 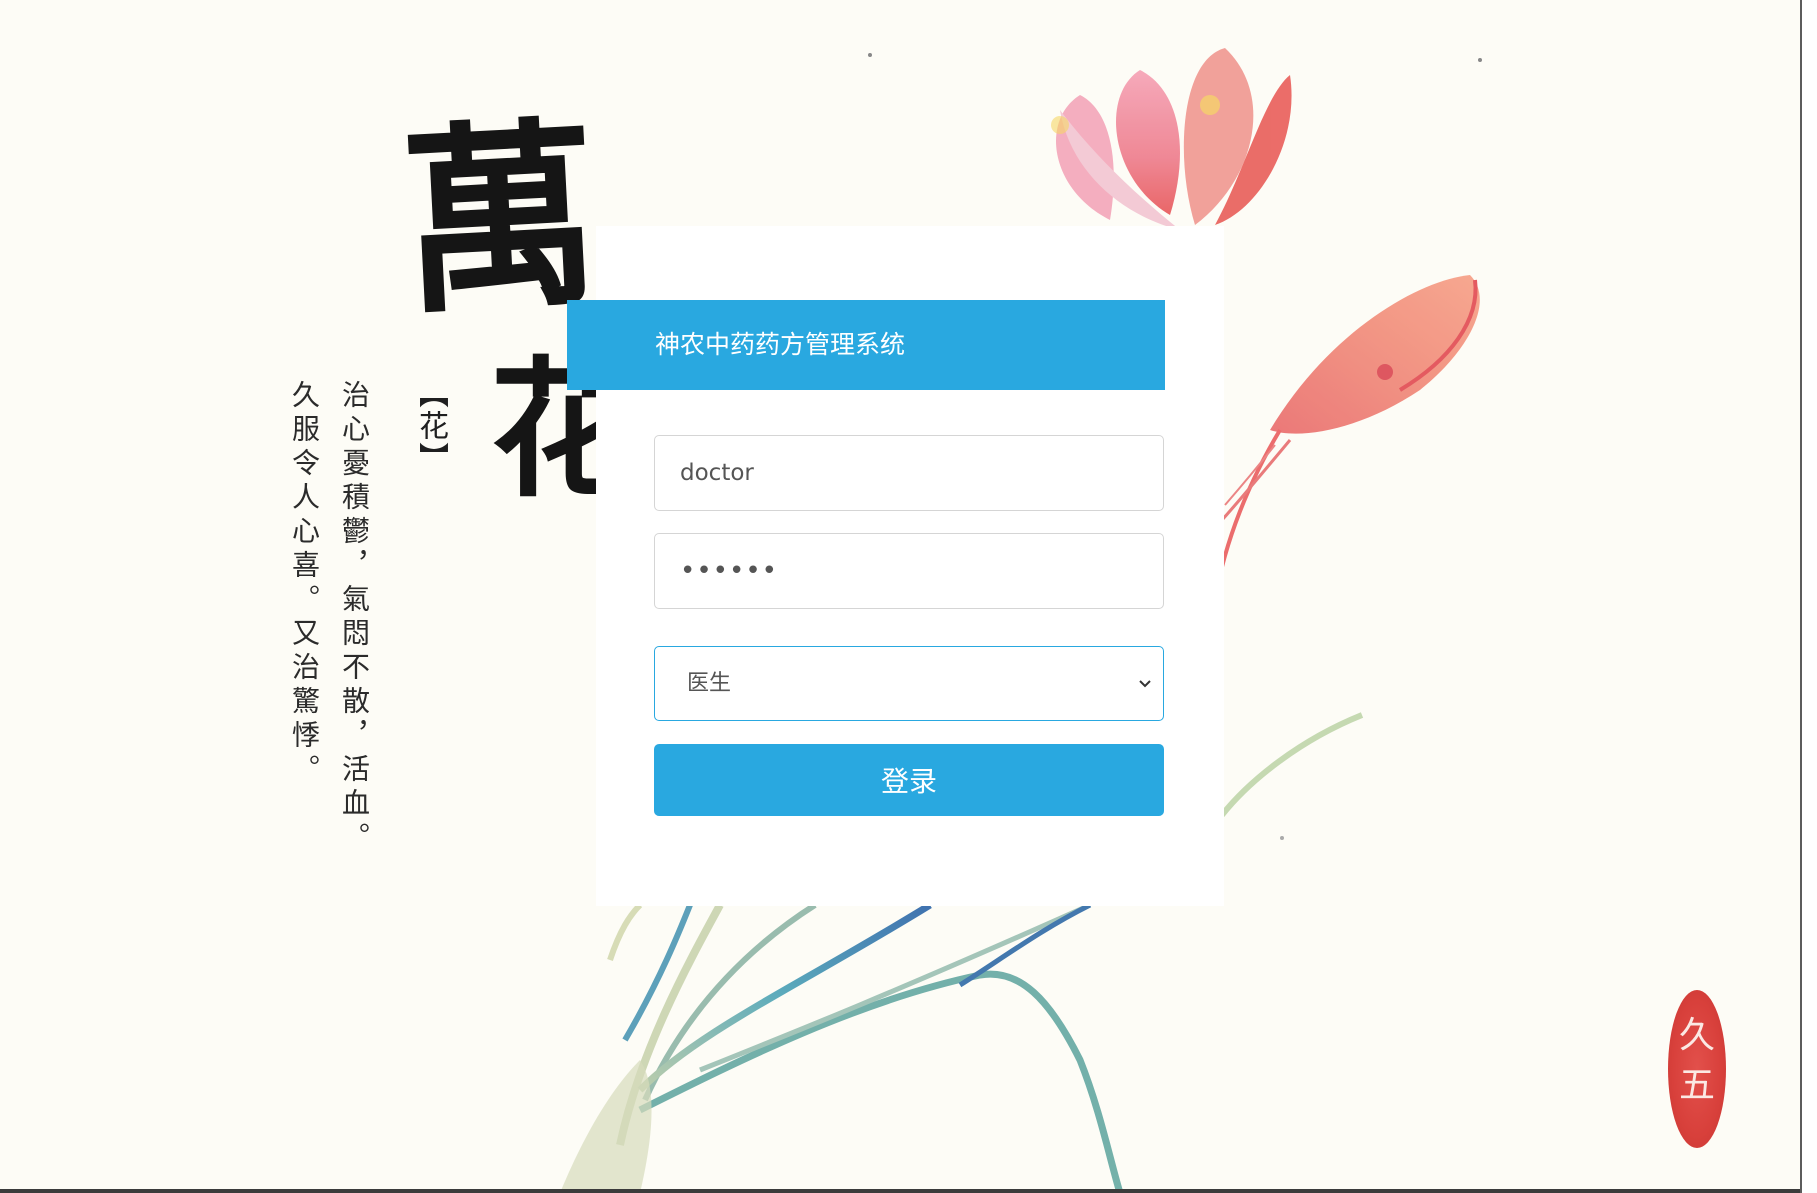 I want to click on login-title-bar: 神农中药药方管理系统, so click(x=866, y=345).